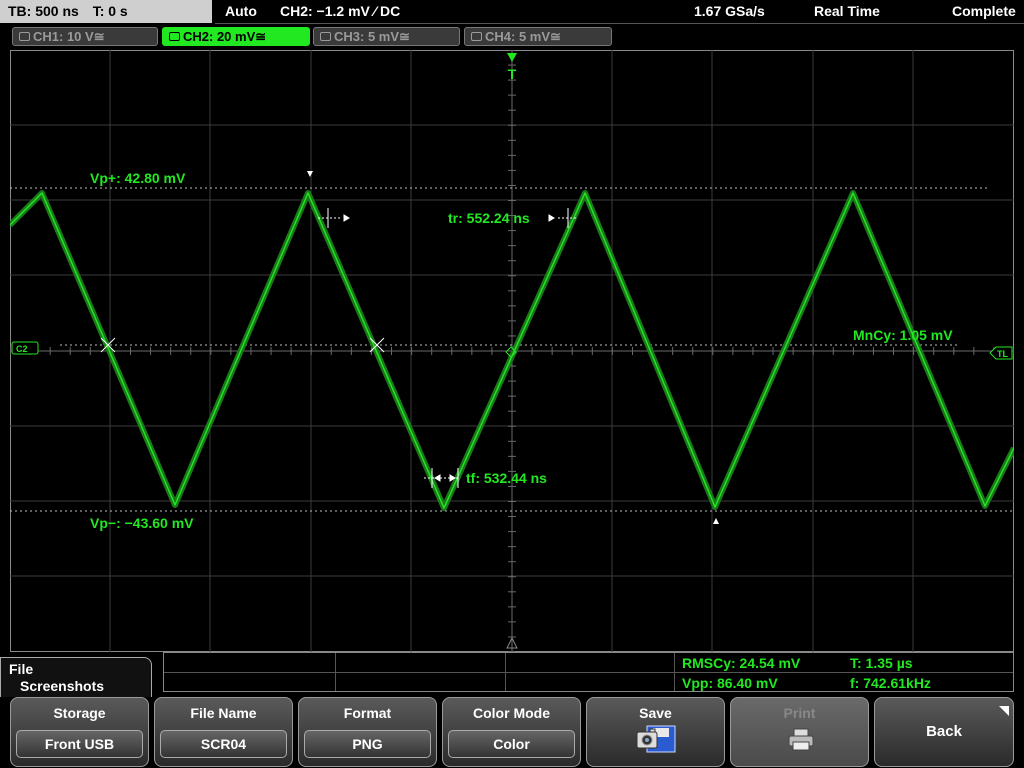 The width and height of the screenshot is (1024, 768). Describe the element at coordinates (656, 739) in the screenshot. I see `save-disk-icon` at that location.